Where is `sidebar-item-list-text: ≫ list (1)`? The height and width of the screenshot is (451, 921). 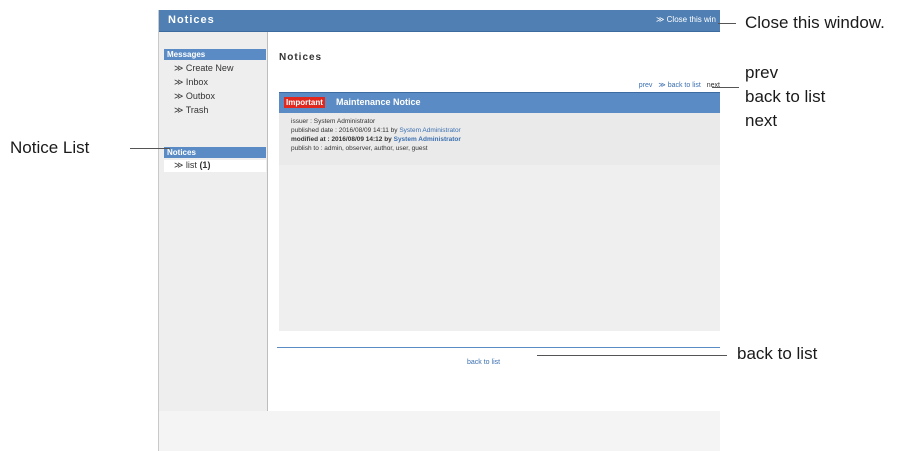
sidebar-item-list-text: ≫ list (1) is located at coordinates (192, 165).